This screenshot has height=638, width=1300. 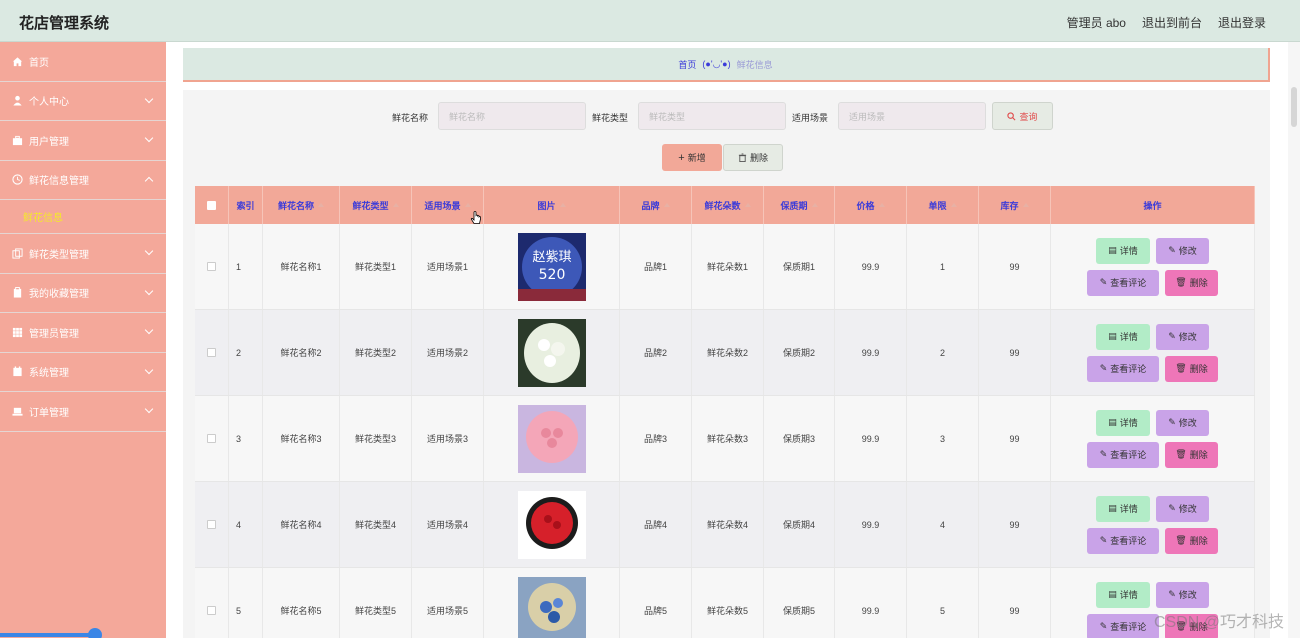 What do you see at coordinates (1242, 22) in the screenshot?
I see `logout-link: 退出登录` at bounding box center [1242, 22].